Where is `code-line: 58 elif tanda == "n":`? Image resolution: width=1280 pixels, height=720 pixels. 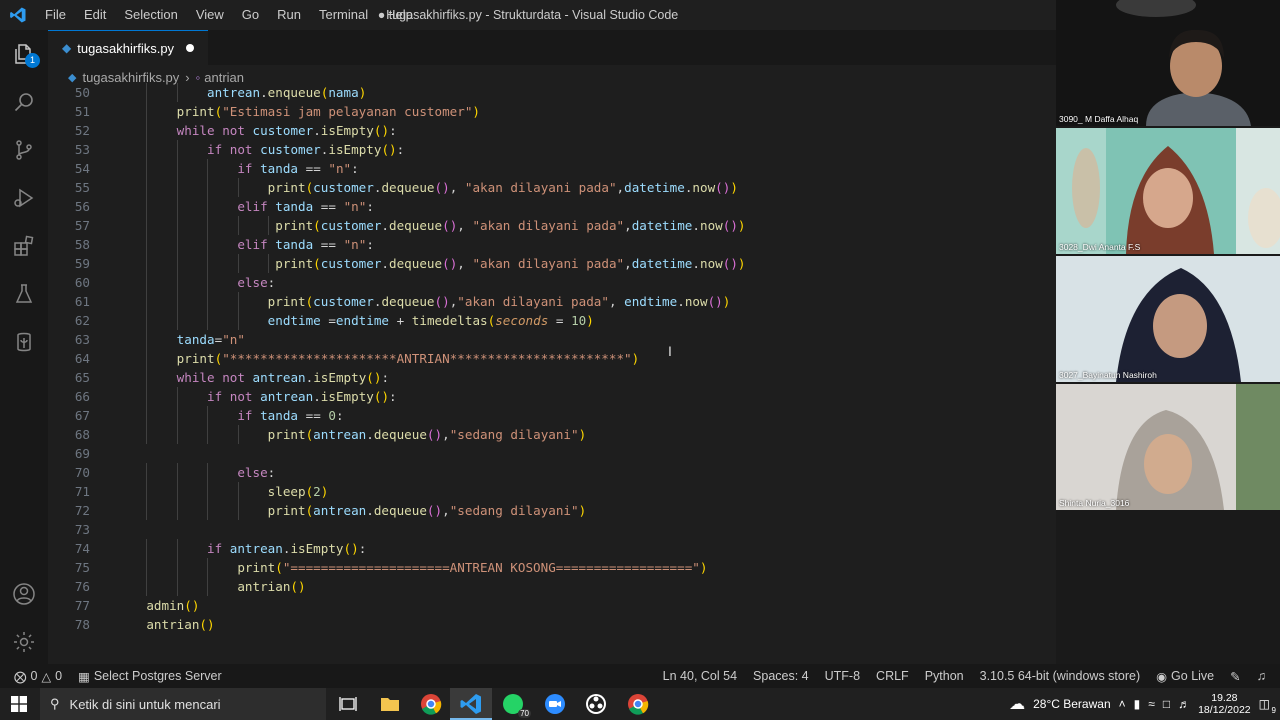
code-line: 58 elif tanda == "n": is located at coordinates (552, 244).